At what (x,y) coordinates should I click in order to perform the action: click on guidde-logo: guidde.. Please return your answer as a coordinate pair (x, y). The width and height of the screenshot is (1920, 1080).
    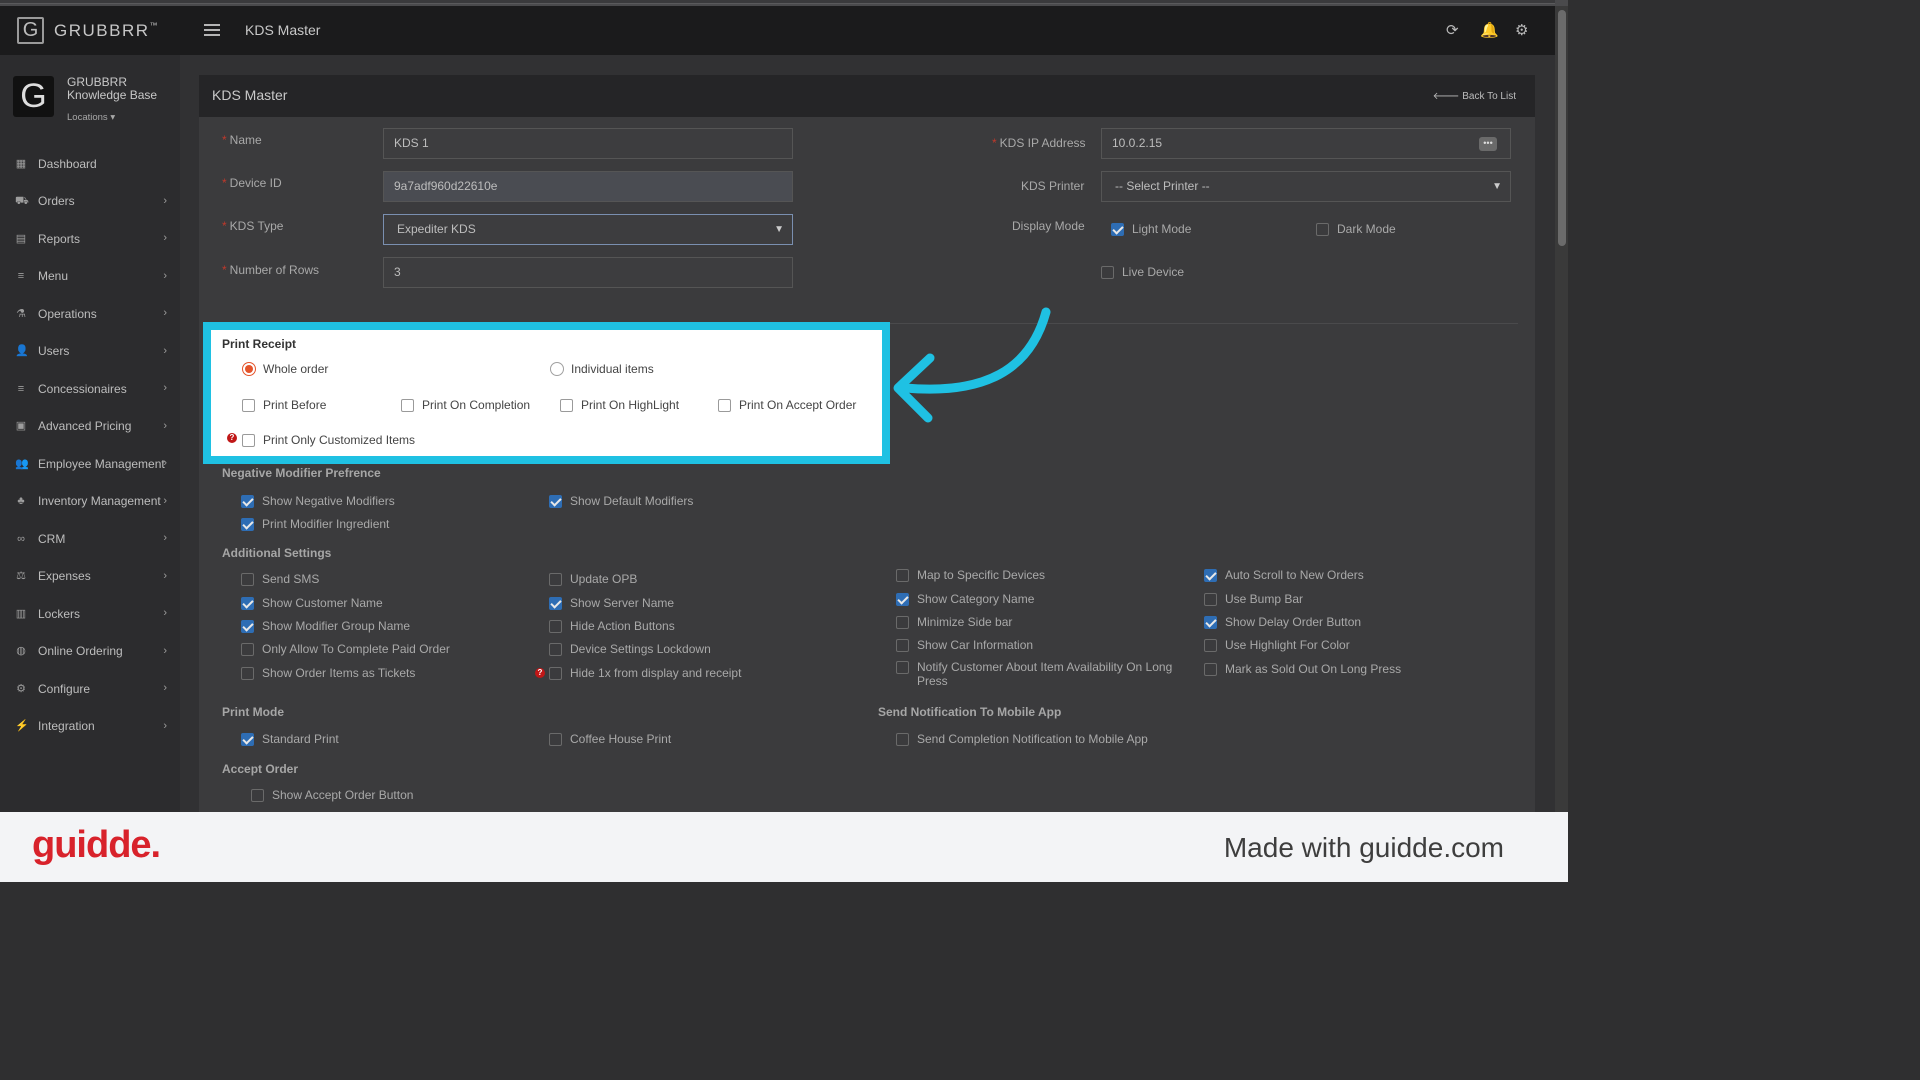
    Looking at the image, I should click on (96, 845).